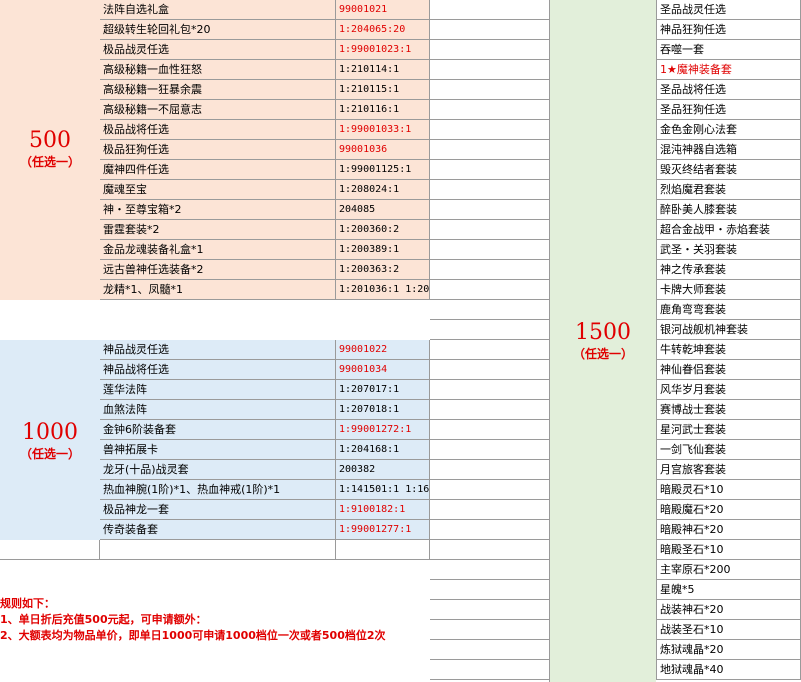 The image size is (801, 682). What do you see at coordinates (728, 670) in the screenshot?
I see `reward-item-cell: 地狱魂晶*40` at bounding box center [728, 670].